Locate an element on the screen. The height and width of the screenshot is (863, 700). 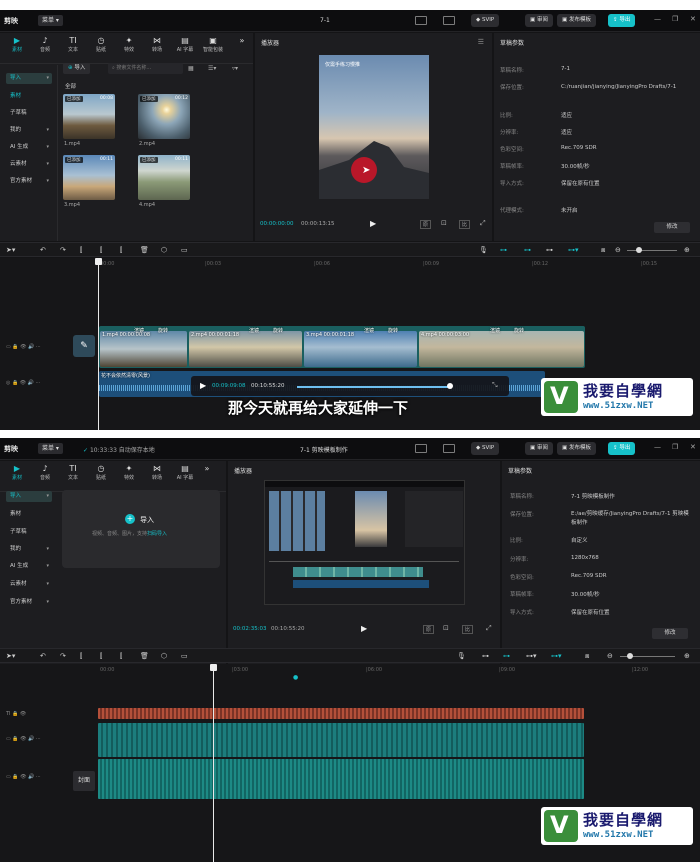
zoom-slider is located at coordinates (652, 250).